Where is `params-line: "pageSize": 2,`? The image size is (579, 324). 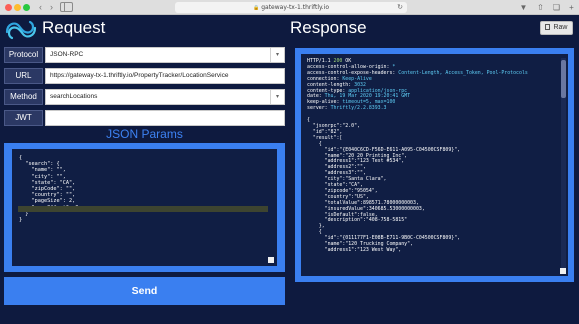
params-line: "pageSize": 2, is located at coordinates (53, 201).